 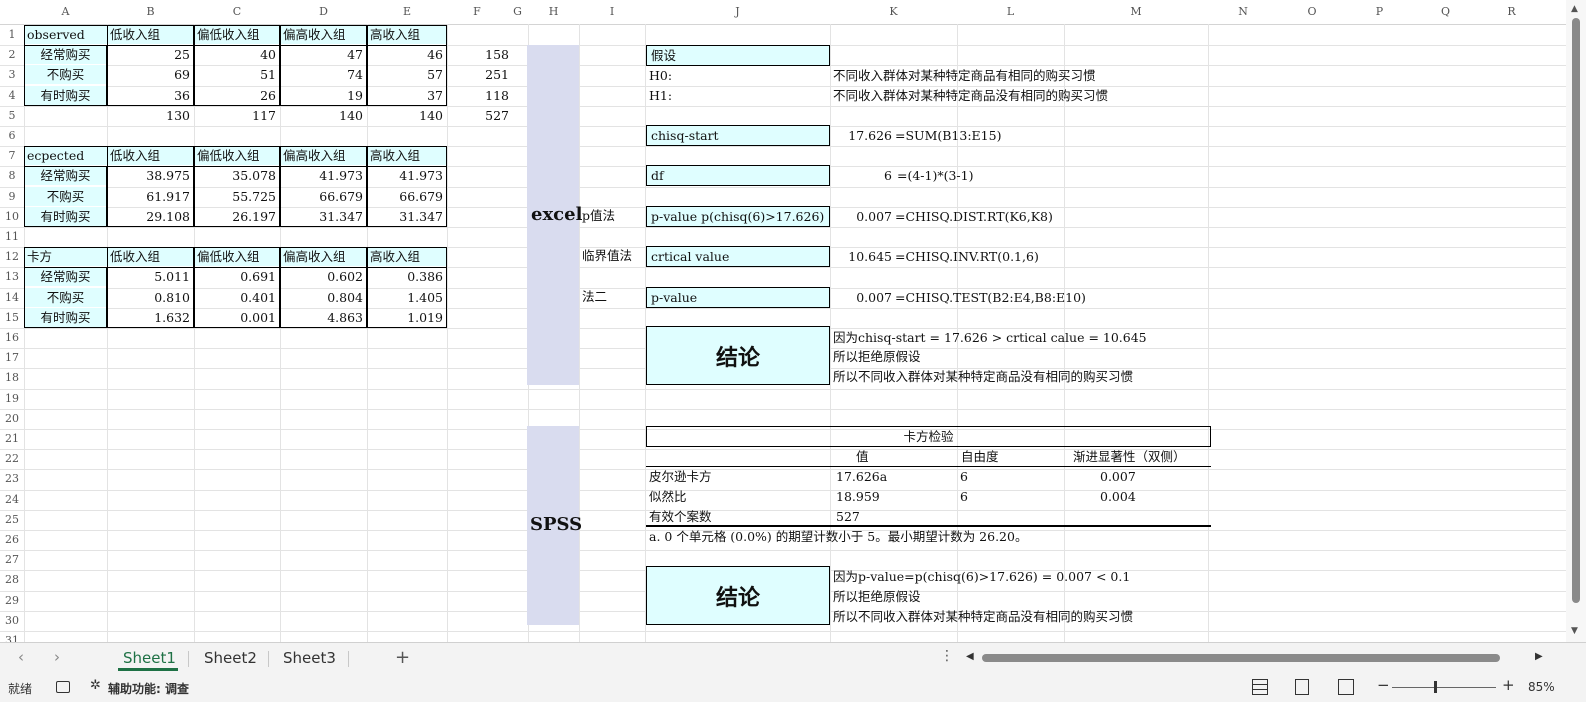 I want to click on excel-conclusion-title: 结论, so click(x=738, y=355).